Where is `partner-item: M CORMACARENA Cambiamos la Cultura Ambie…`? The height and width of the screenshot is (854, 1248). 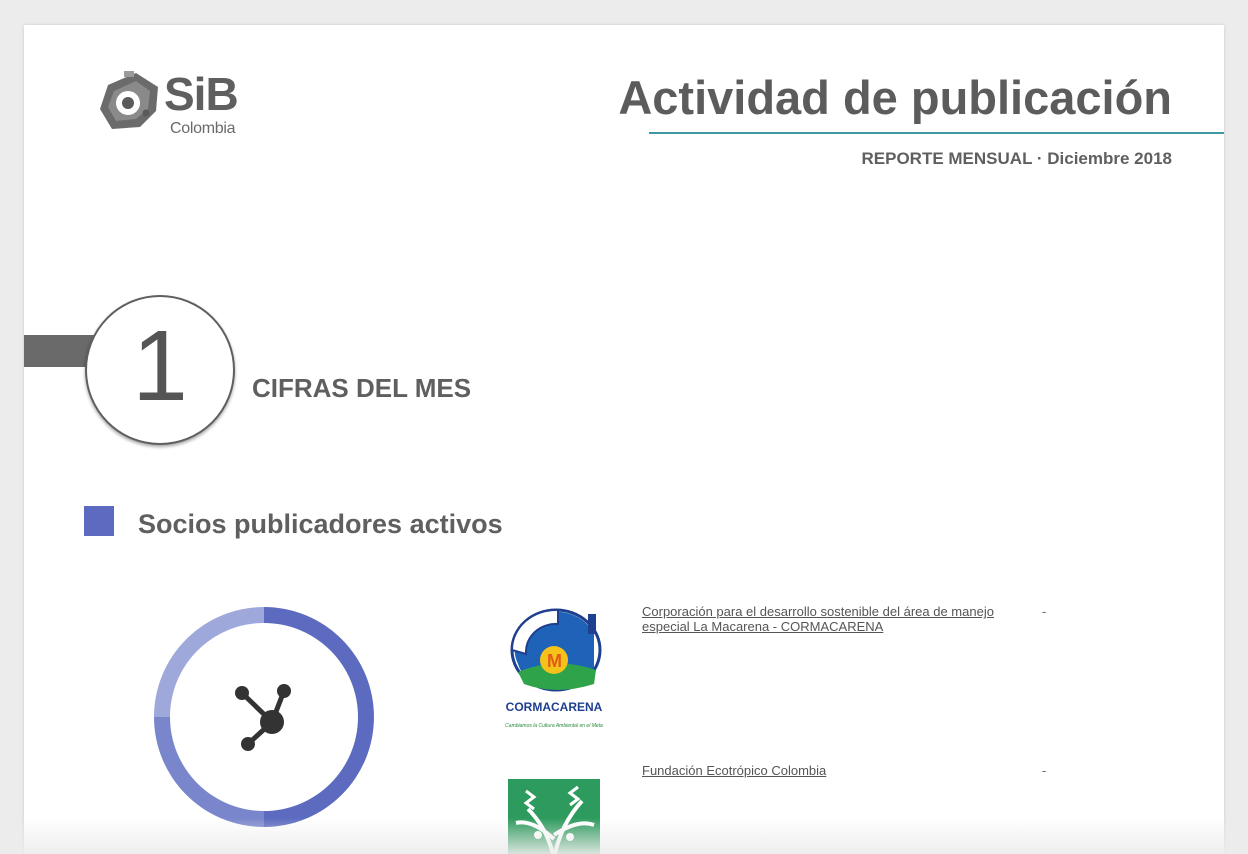
partner-item: M CORMACARENA Cambiamos la Cultura Ambie… is located at coordinates (848, 669).